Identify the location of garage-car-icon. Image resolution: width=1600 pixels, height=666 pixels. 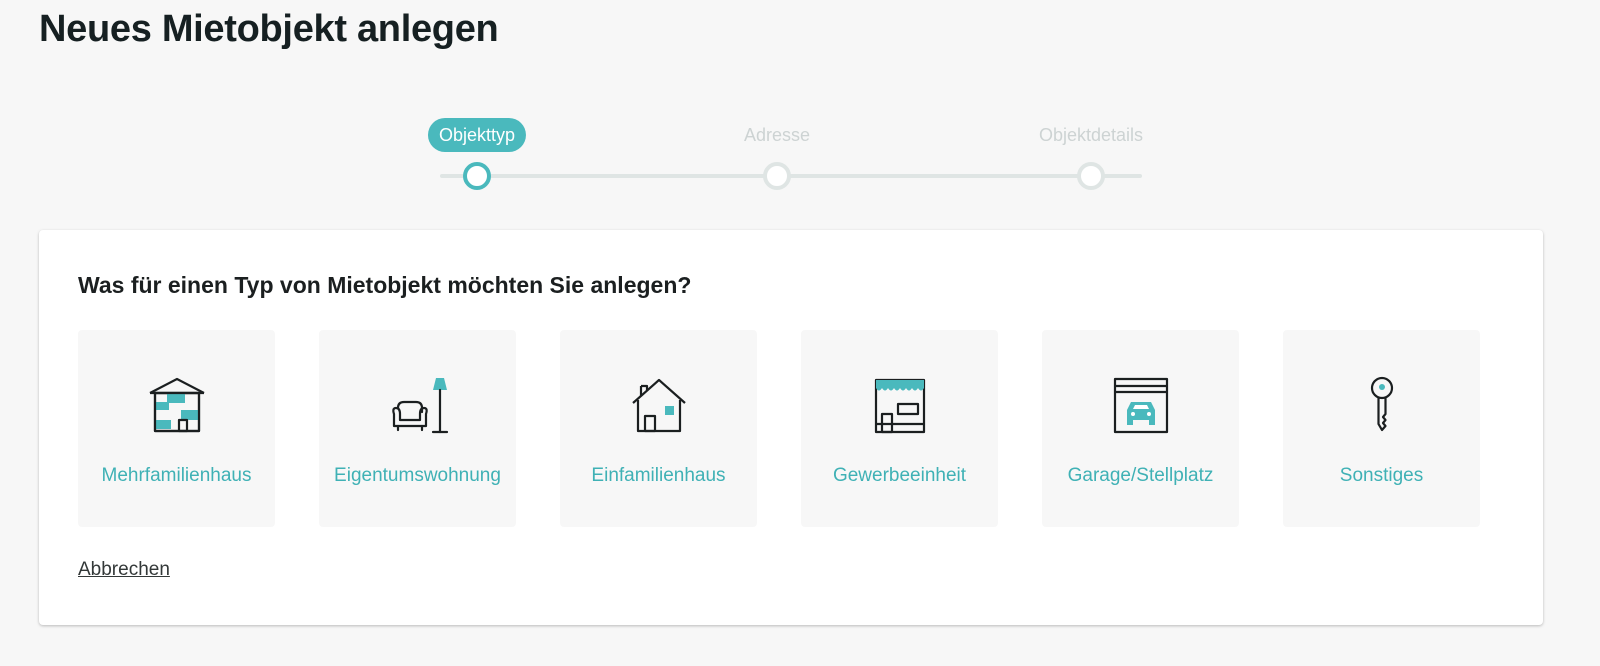
(1141, 406).